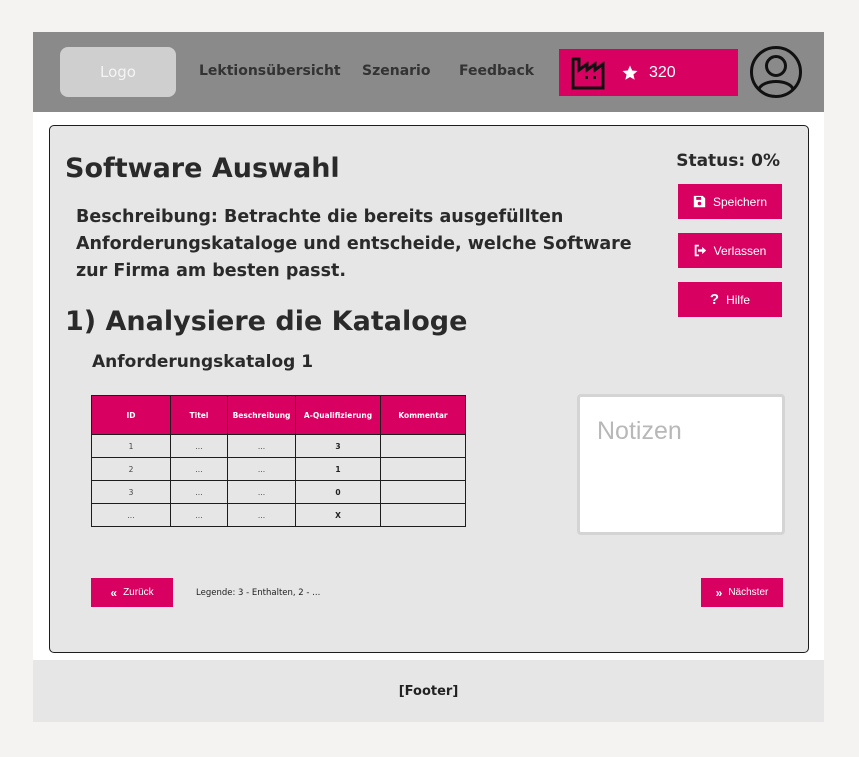 The width and height of the screenshot is (859, 757). I want to click on table-row: 1 ... ... 3, so click(278, 446).